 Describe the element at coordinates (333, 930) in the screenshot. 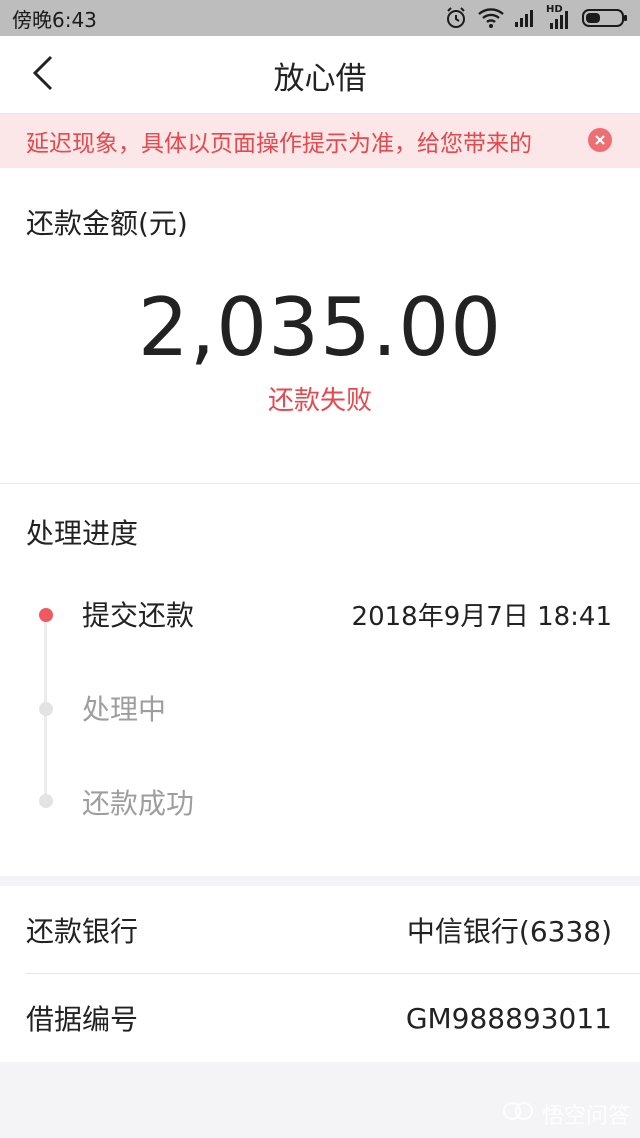

I see `info-row-bank: 还款银行 中信银行(6338)` at that location.